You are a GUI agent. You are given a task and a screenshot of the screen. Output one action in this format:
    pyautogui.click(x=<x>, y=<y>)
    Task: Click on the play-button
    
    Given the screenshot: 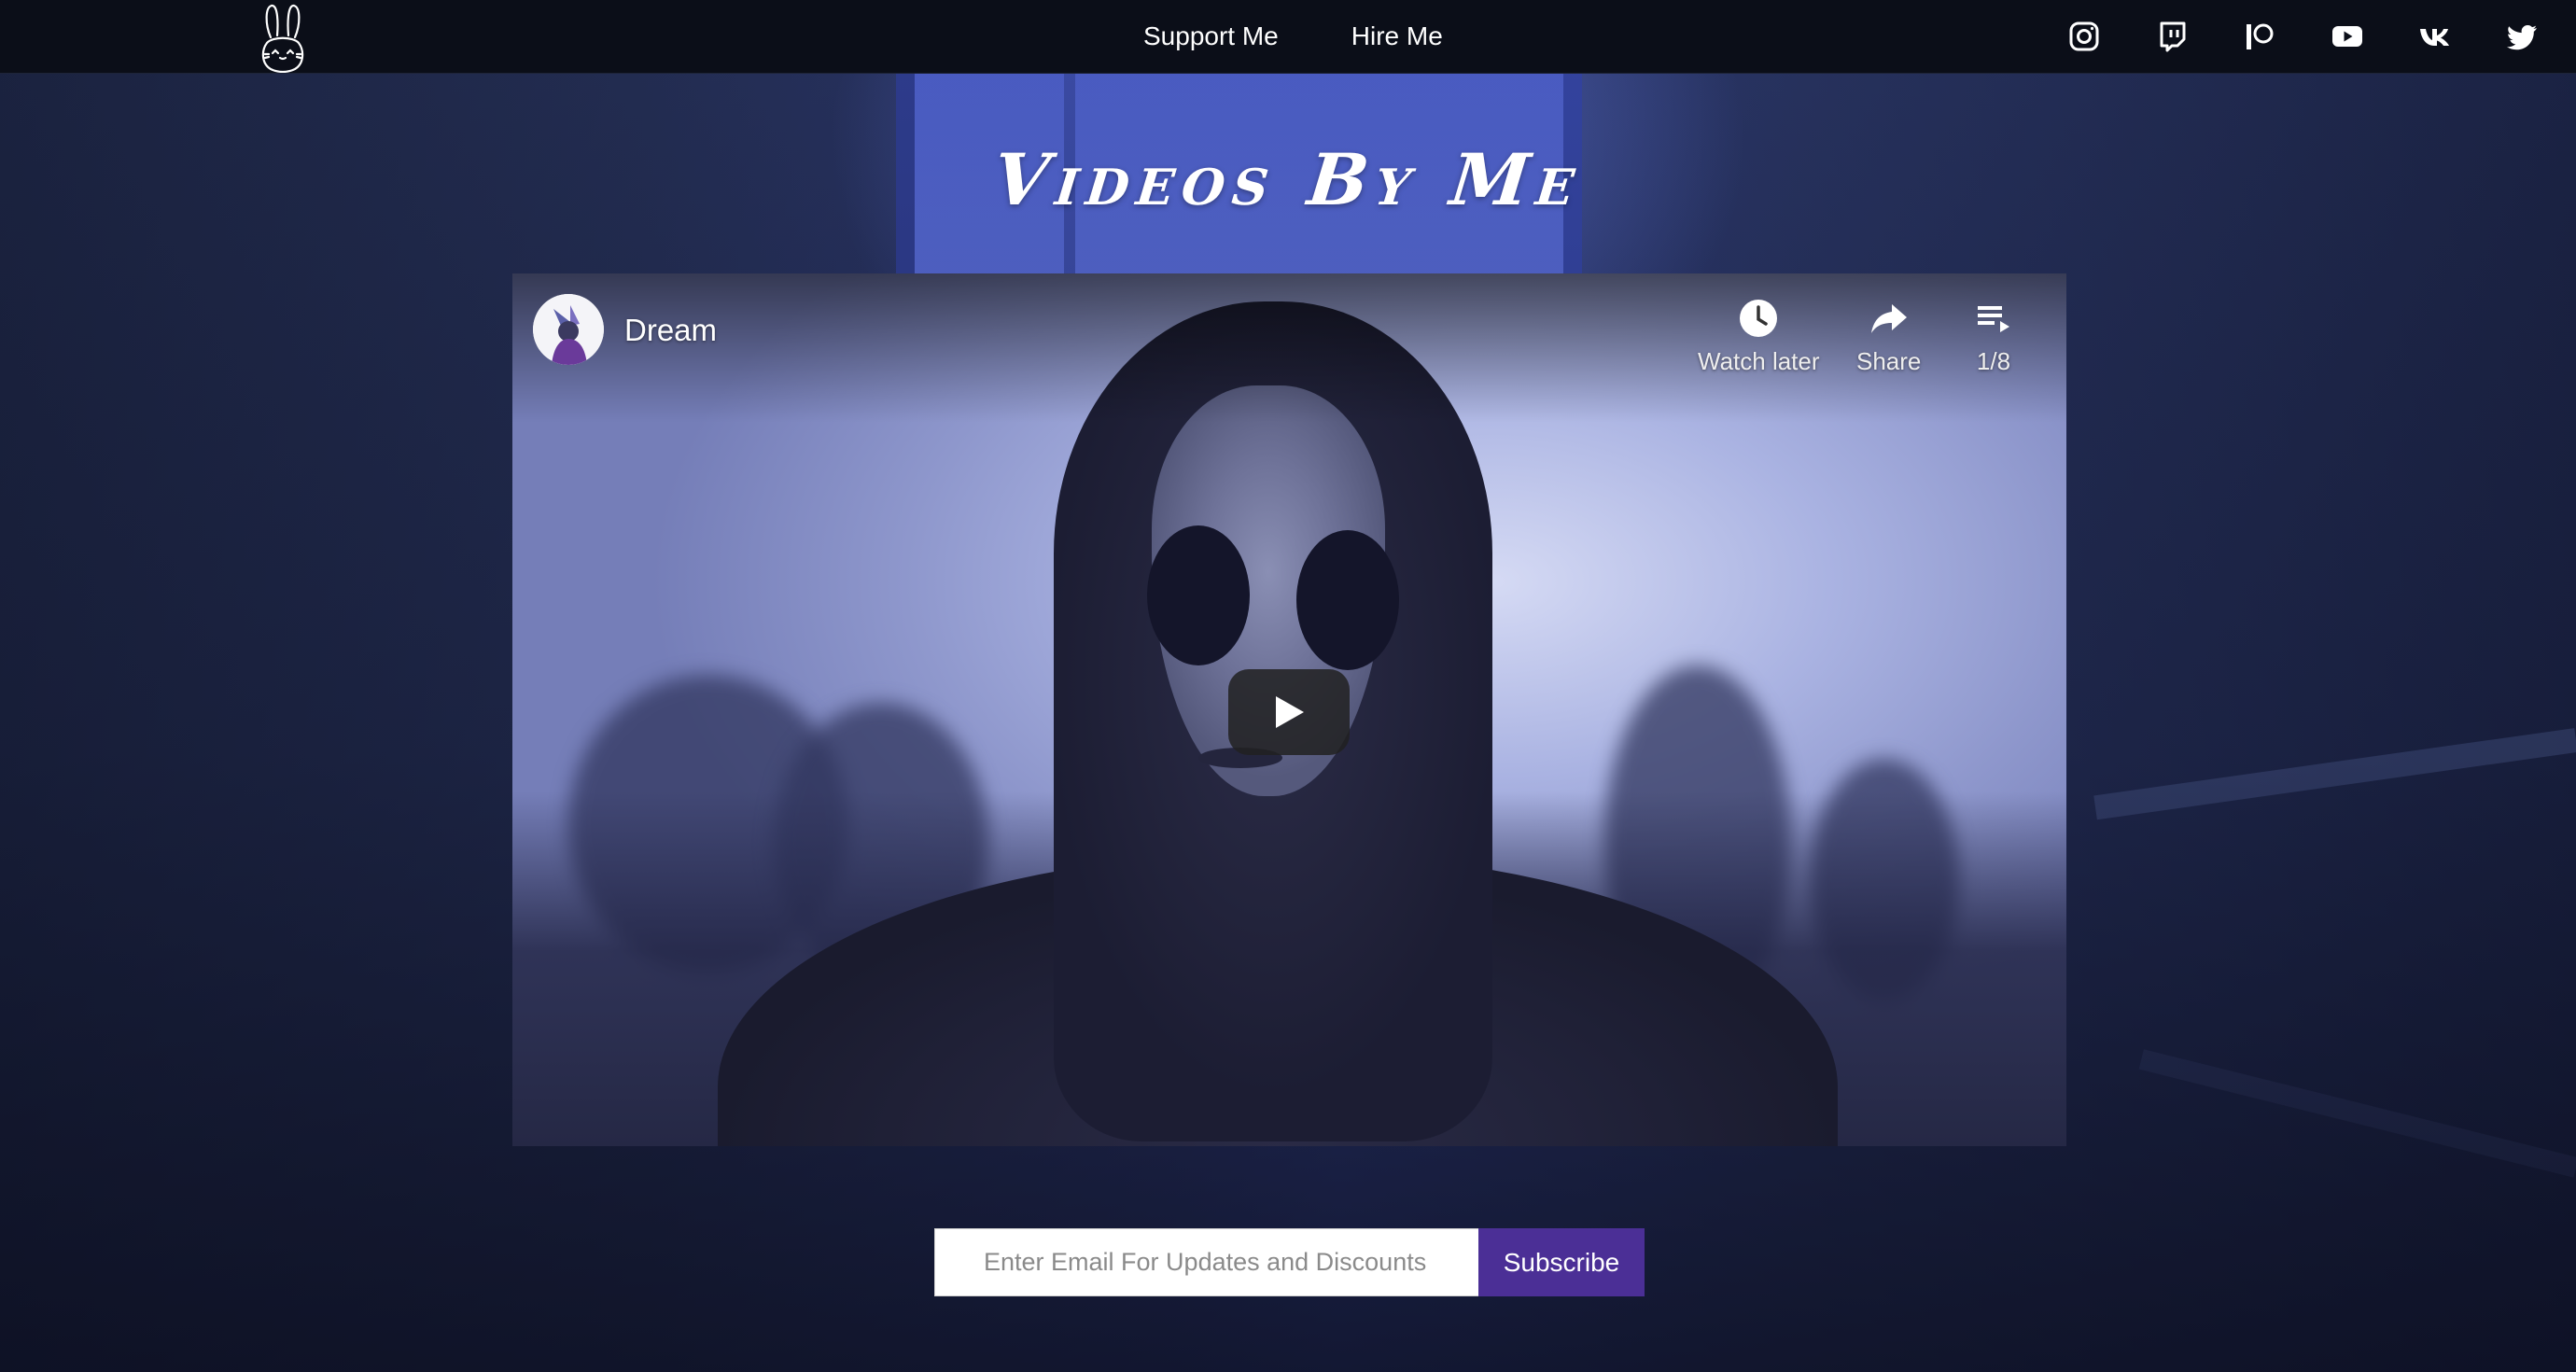 What is the action you would take?
    pyautogui.click(x=1289, y=712)
    